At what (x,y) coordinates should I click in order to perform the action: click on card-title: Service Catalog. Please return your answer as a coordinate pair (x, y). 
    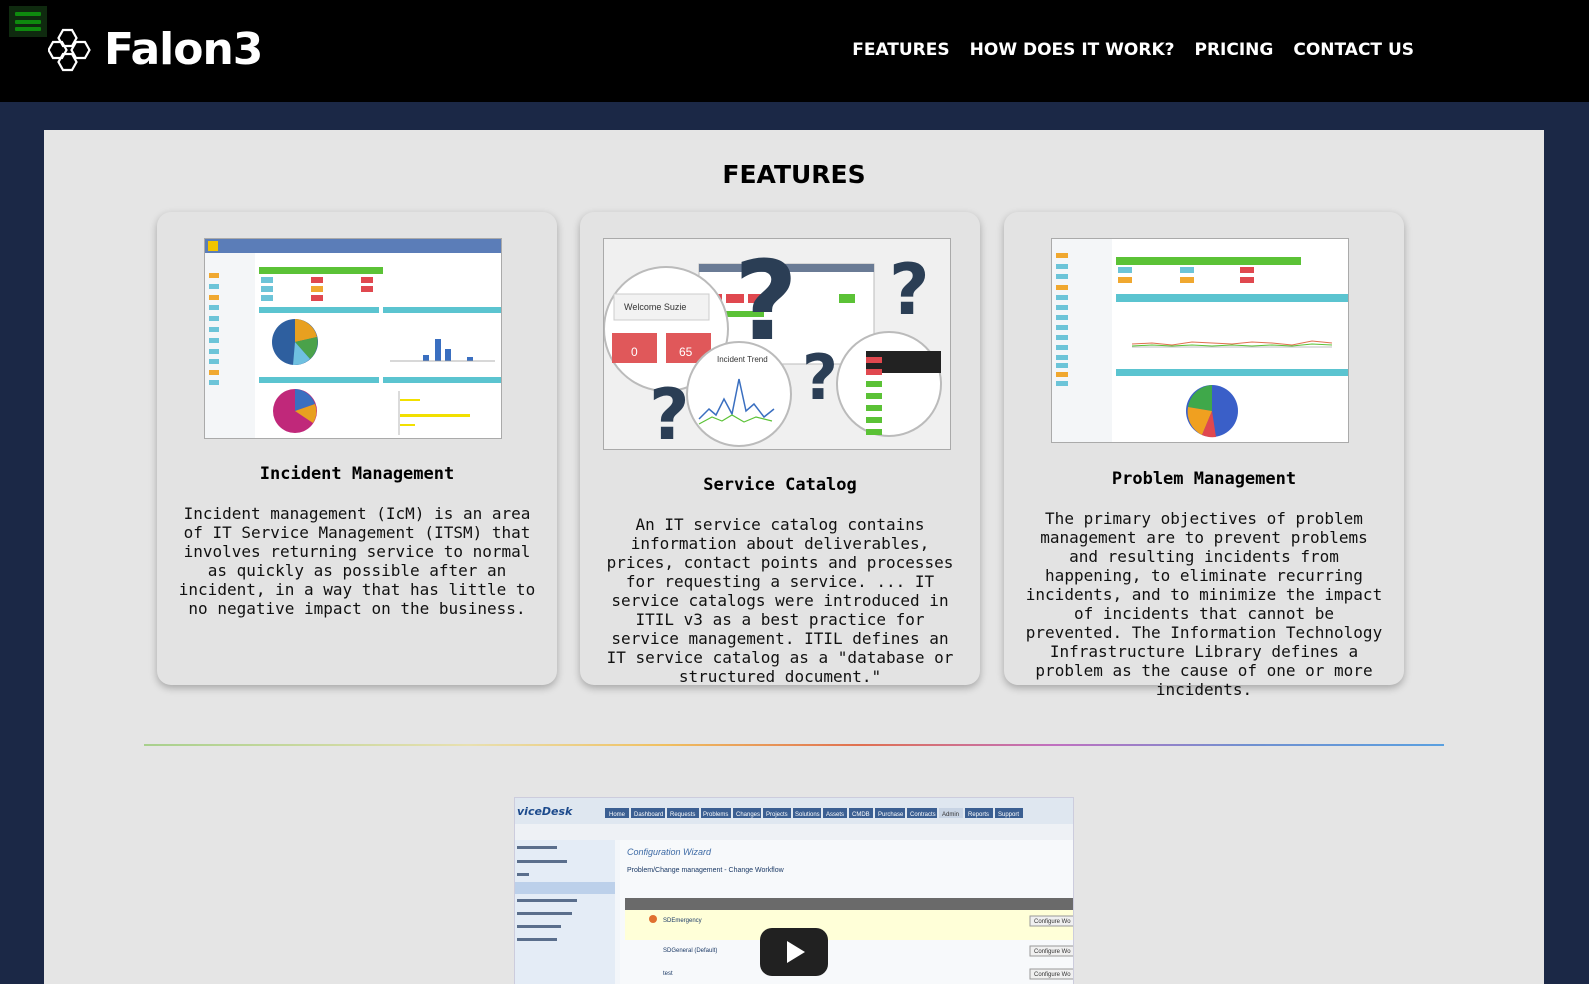
    Looking at the image, I should click on (780, 485).